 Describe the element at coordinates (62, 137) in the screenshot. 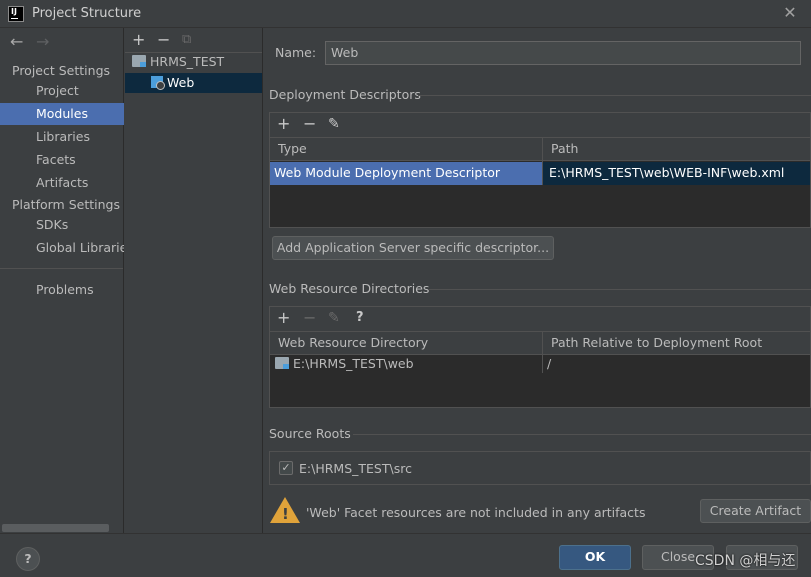

I see `nav-item-libraries: Libraries` at that location.